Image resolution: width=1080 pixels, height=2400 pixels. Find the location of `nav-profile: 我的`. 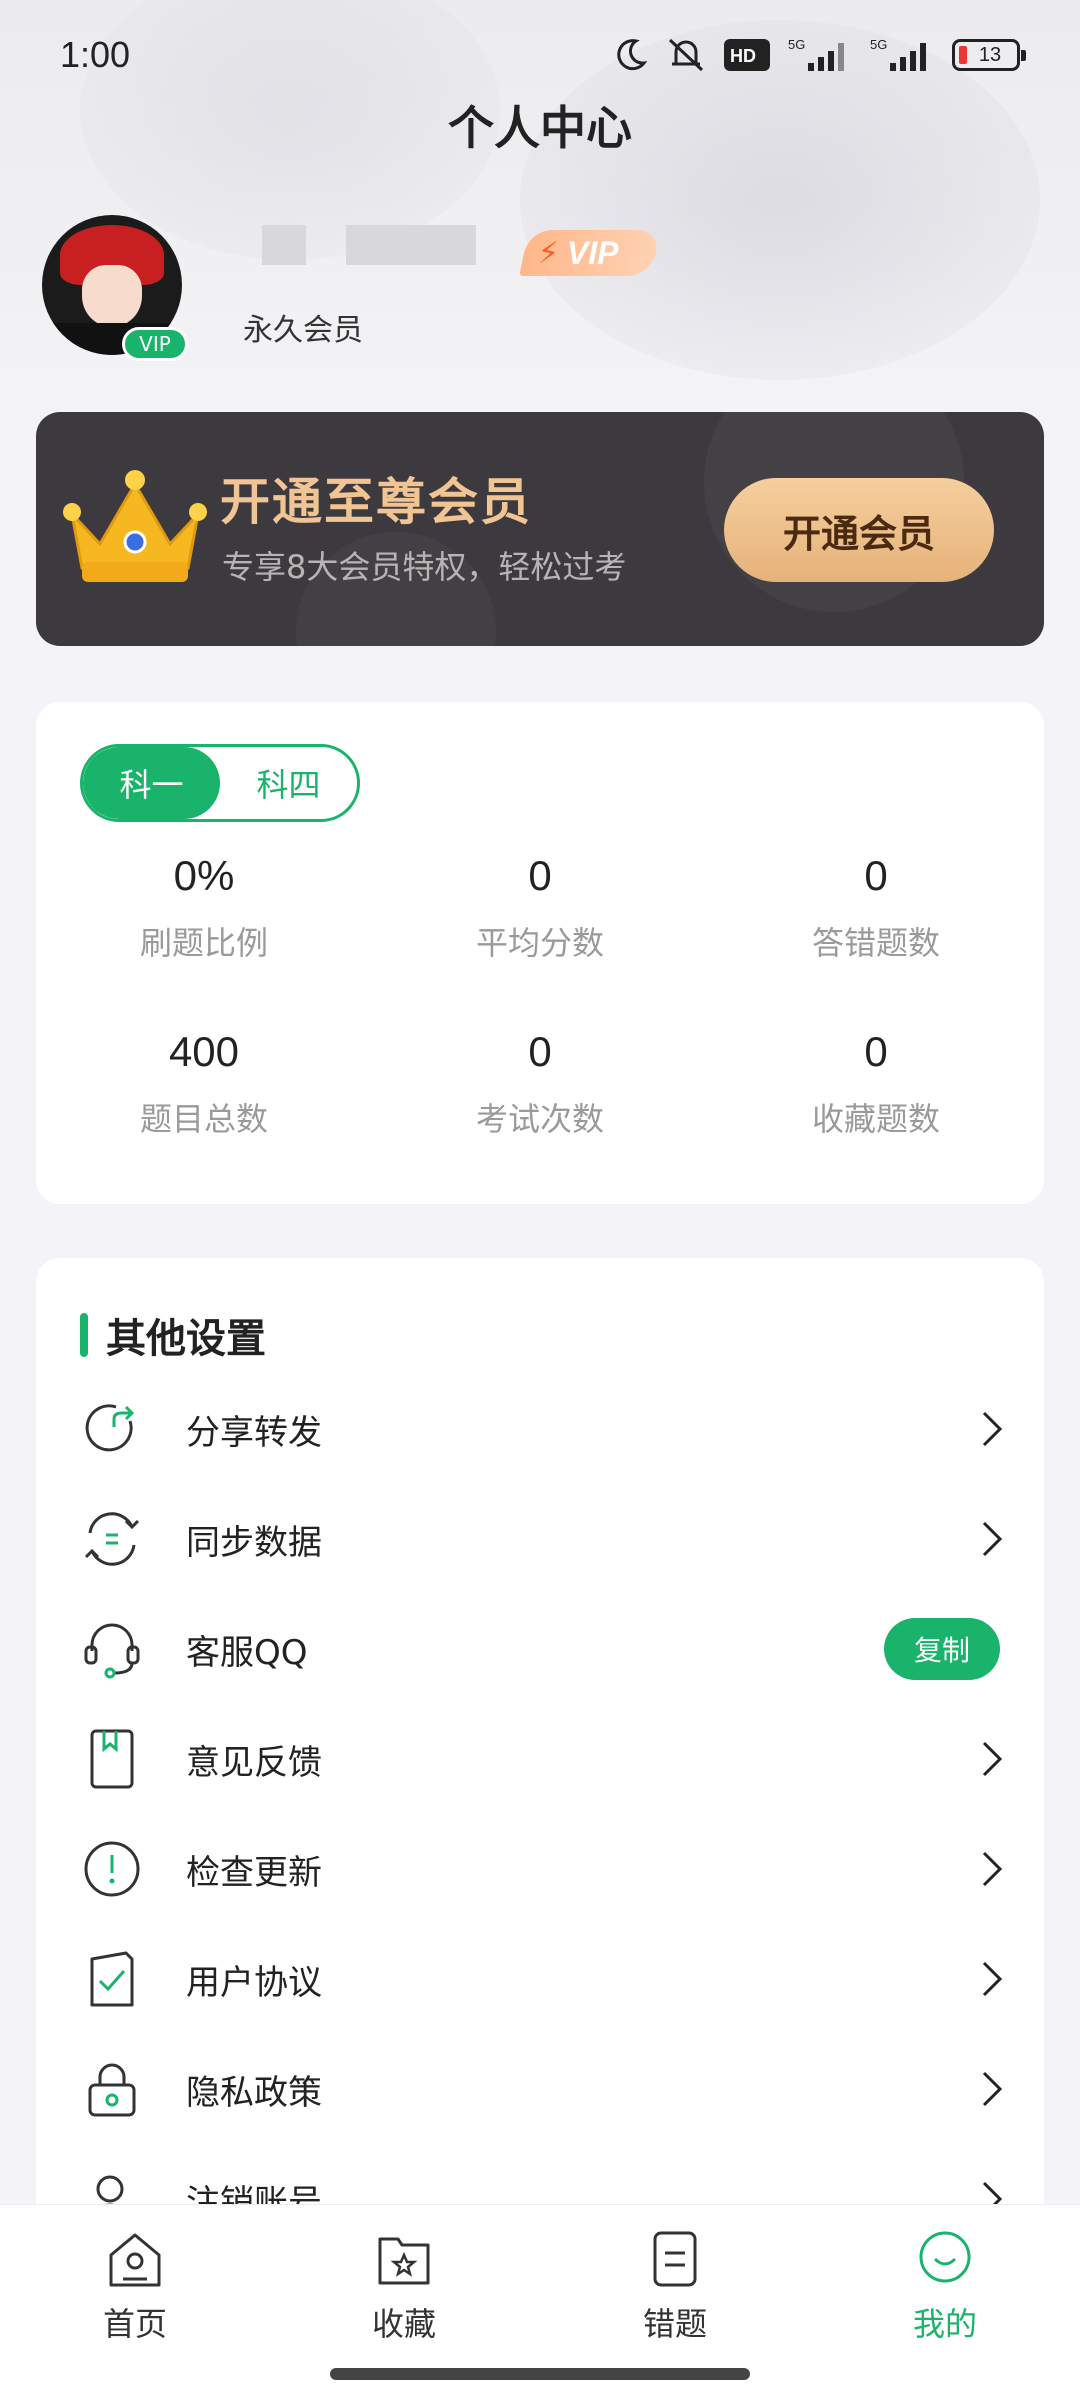

nav-profile: 我的 is located at coordinates (945, 2286).